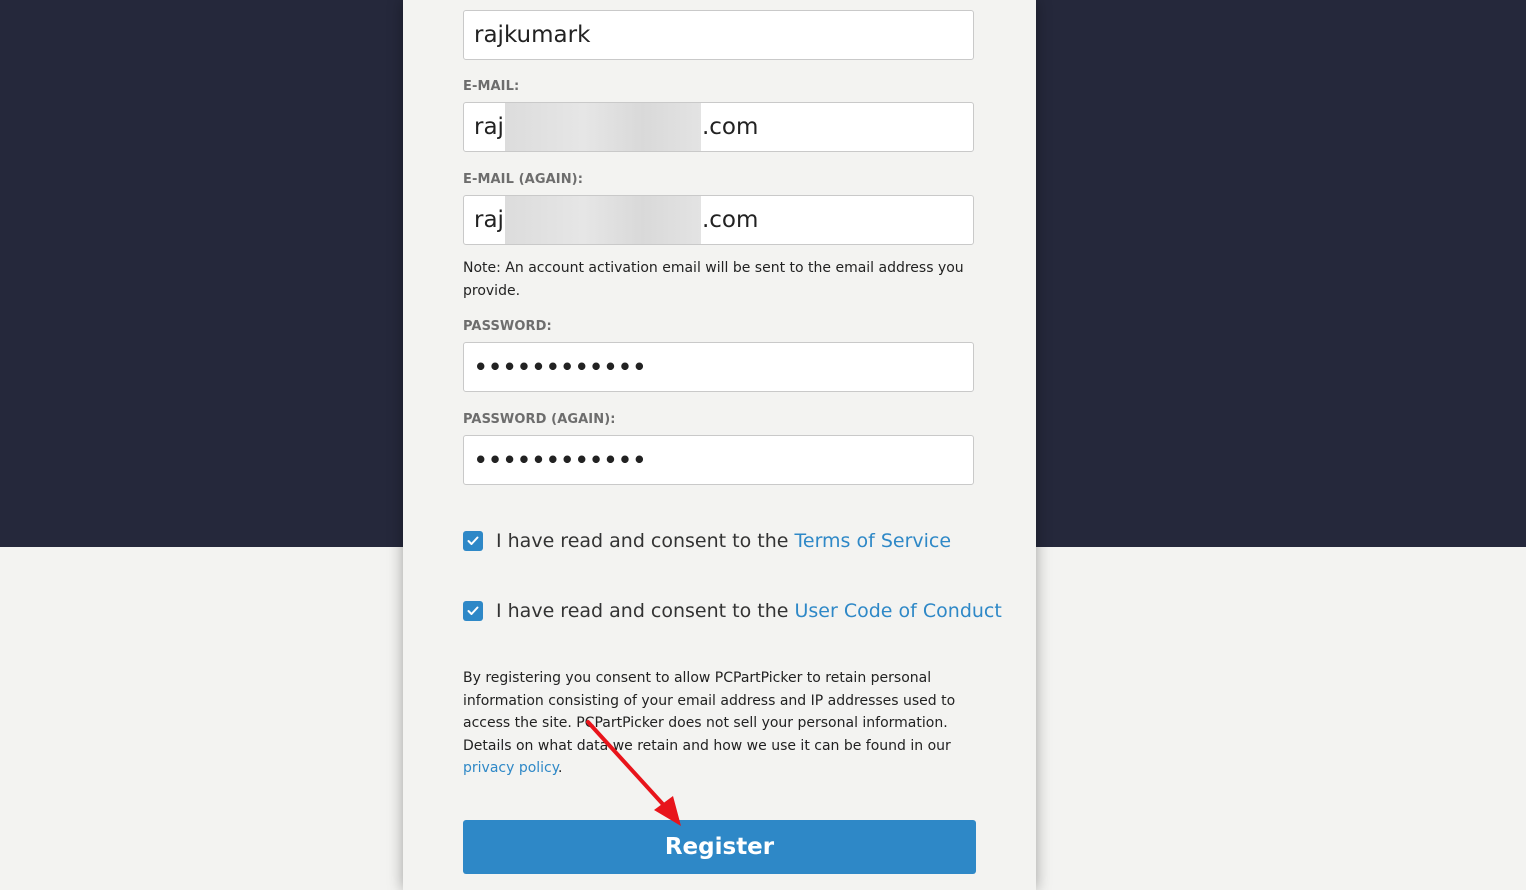 The image size is (1526, 890). What do you see at coordinates (489, 220) in the screenshot?
I see `email-again-prefix: raj` at bounding box center [489, 220].